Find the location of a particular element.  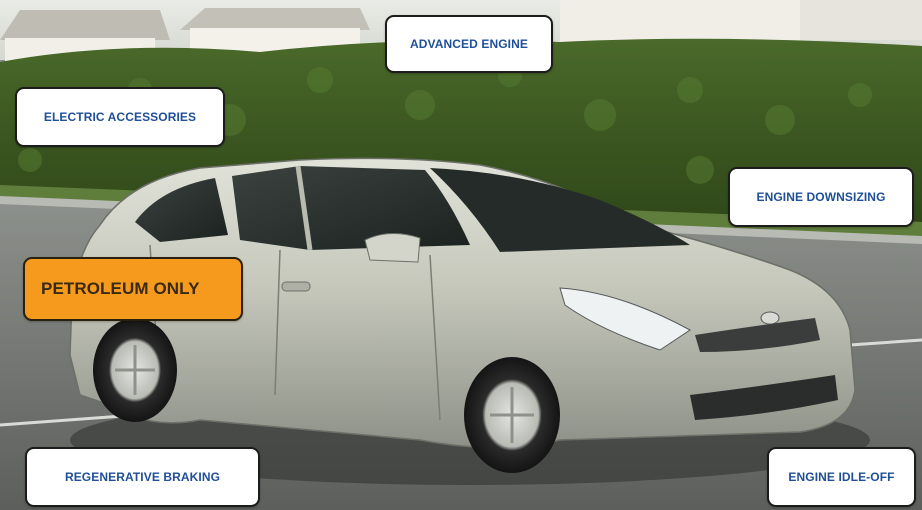

regenerative-braking-button: REGENERATIVE BRAKING is located at coordinates (142, 477).